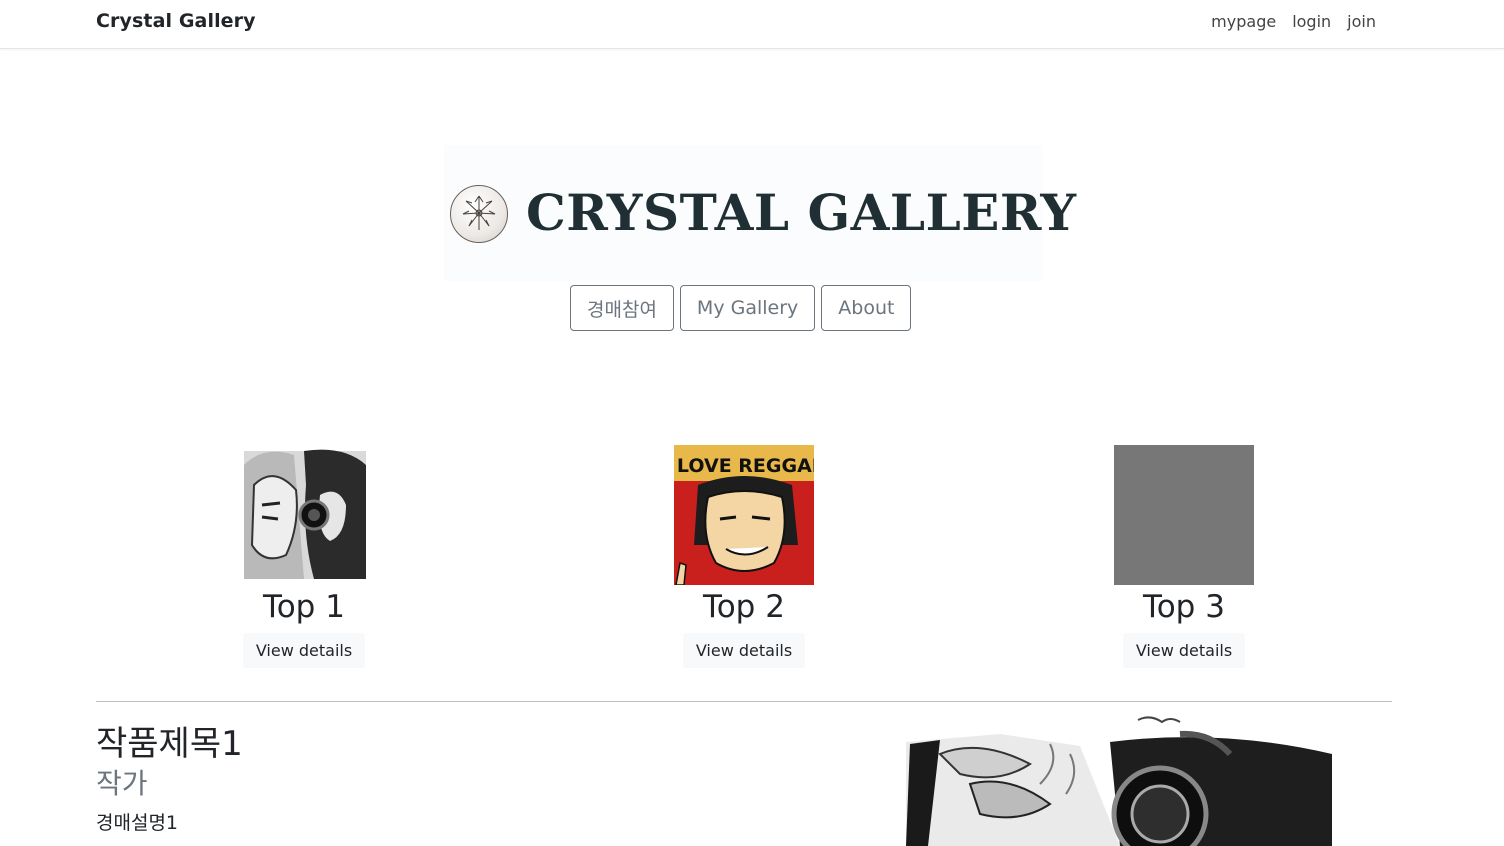 Image resolution: width=1504 pixels, height=846 pixels. Describe the element at coordinates (479, 214) in the screenshot. I see `crystal-flower-logo-icon` at that location.